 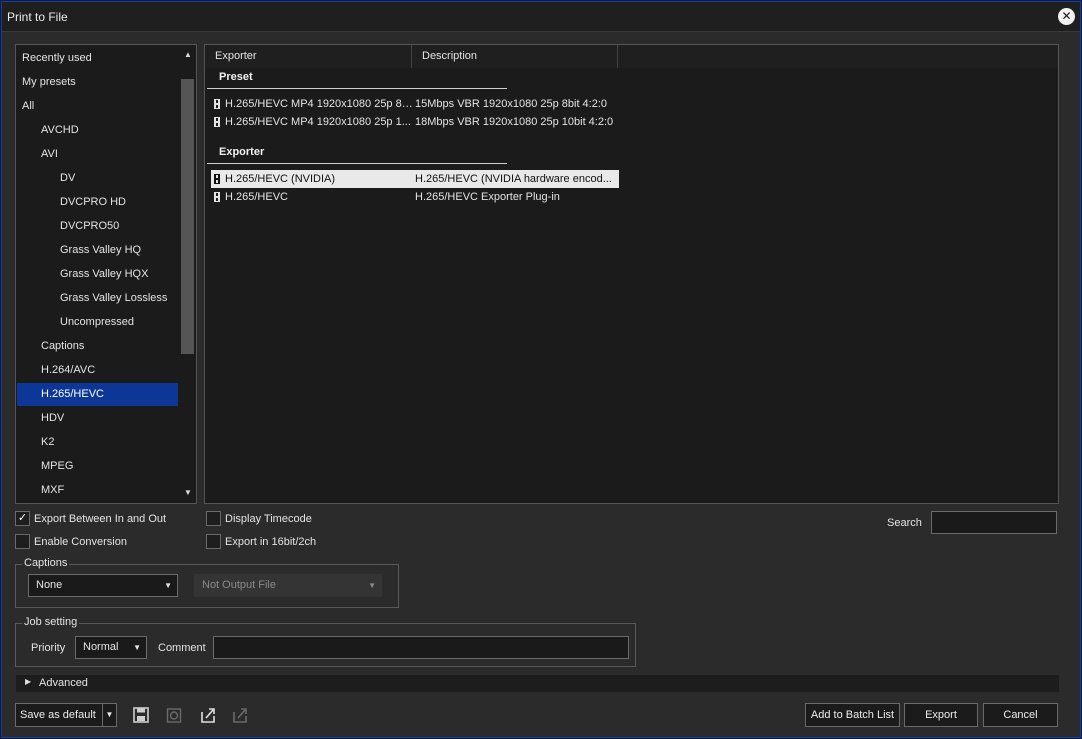 I want to click on exporter-description: H.265/HEVC Exporter Plug-in, so click(x=487, y=197).